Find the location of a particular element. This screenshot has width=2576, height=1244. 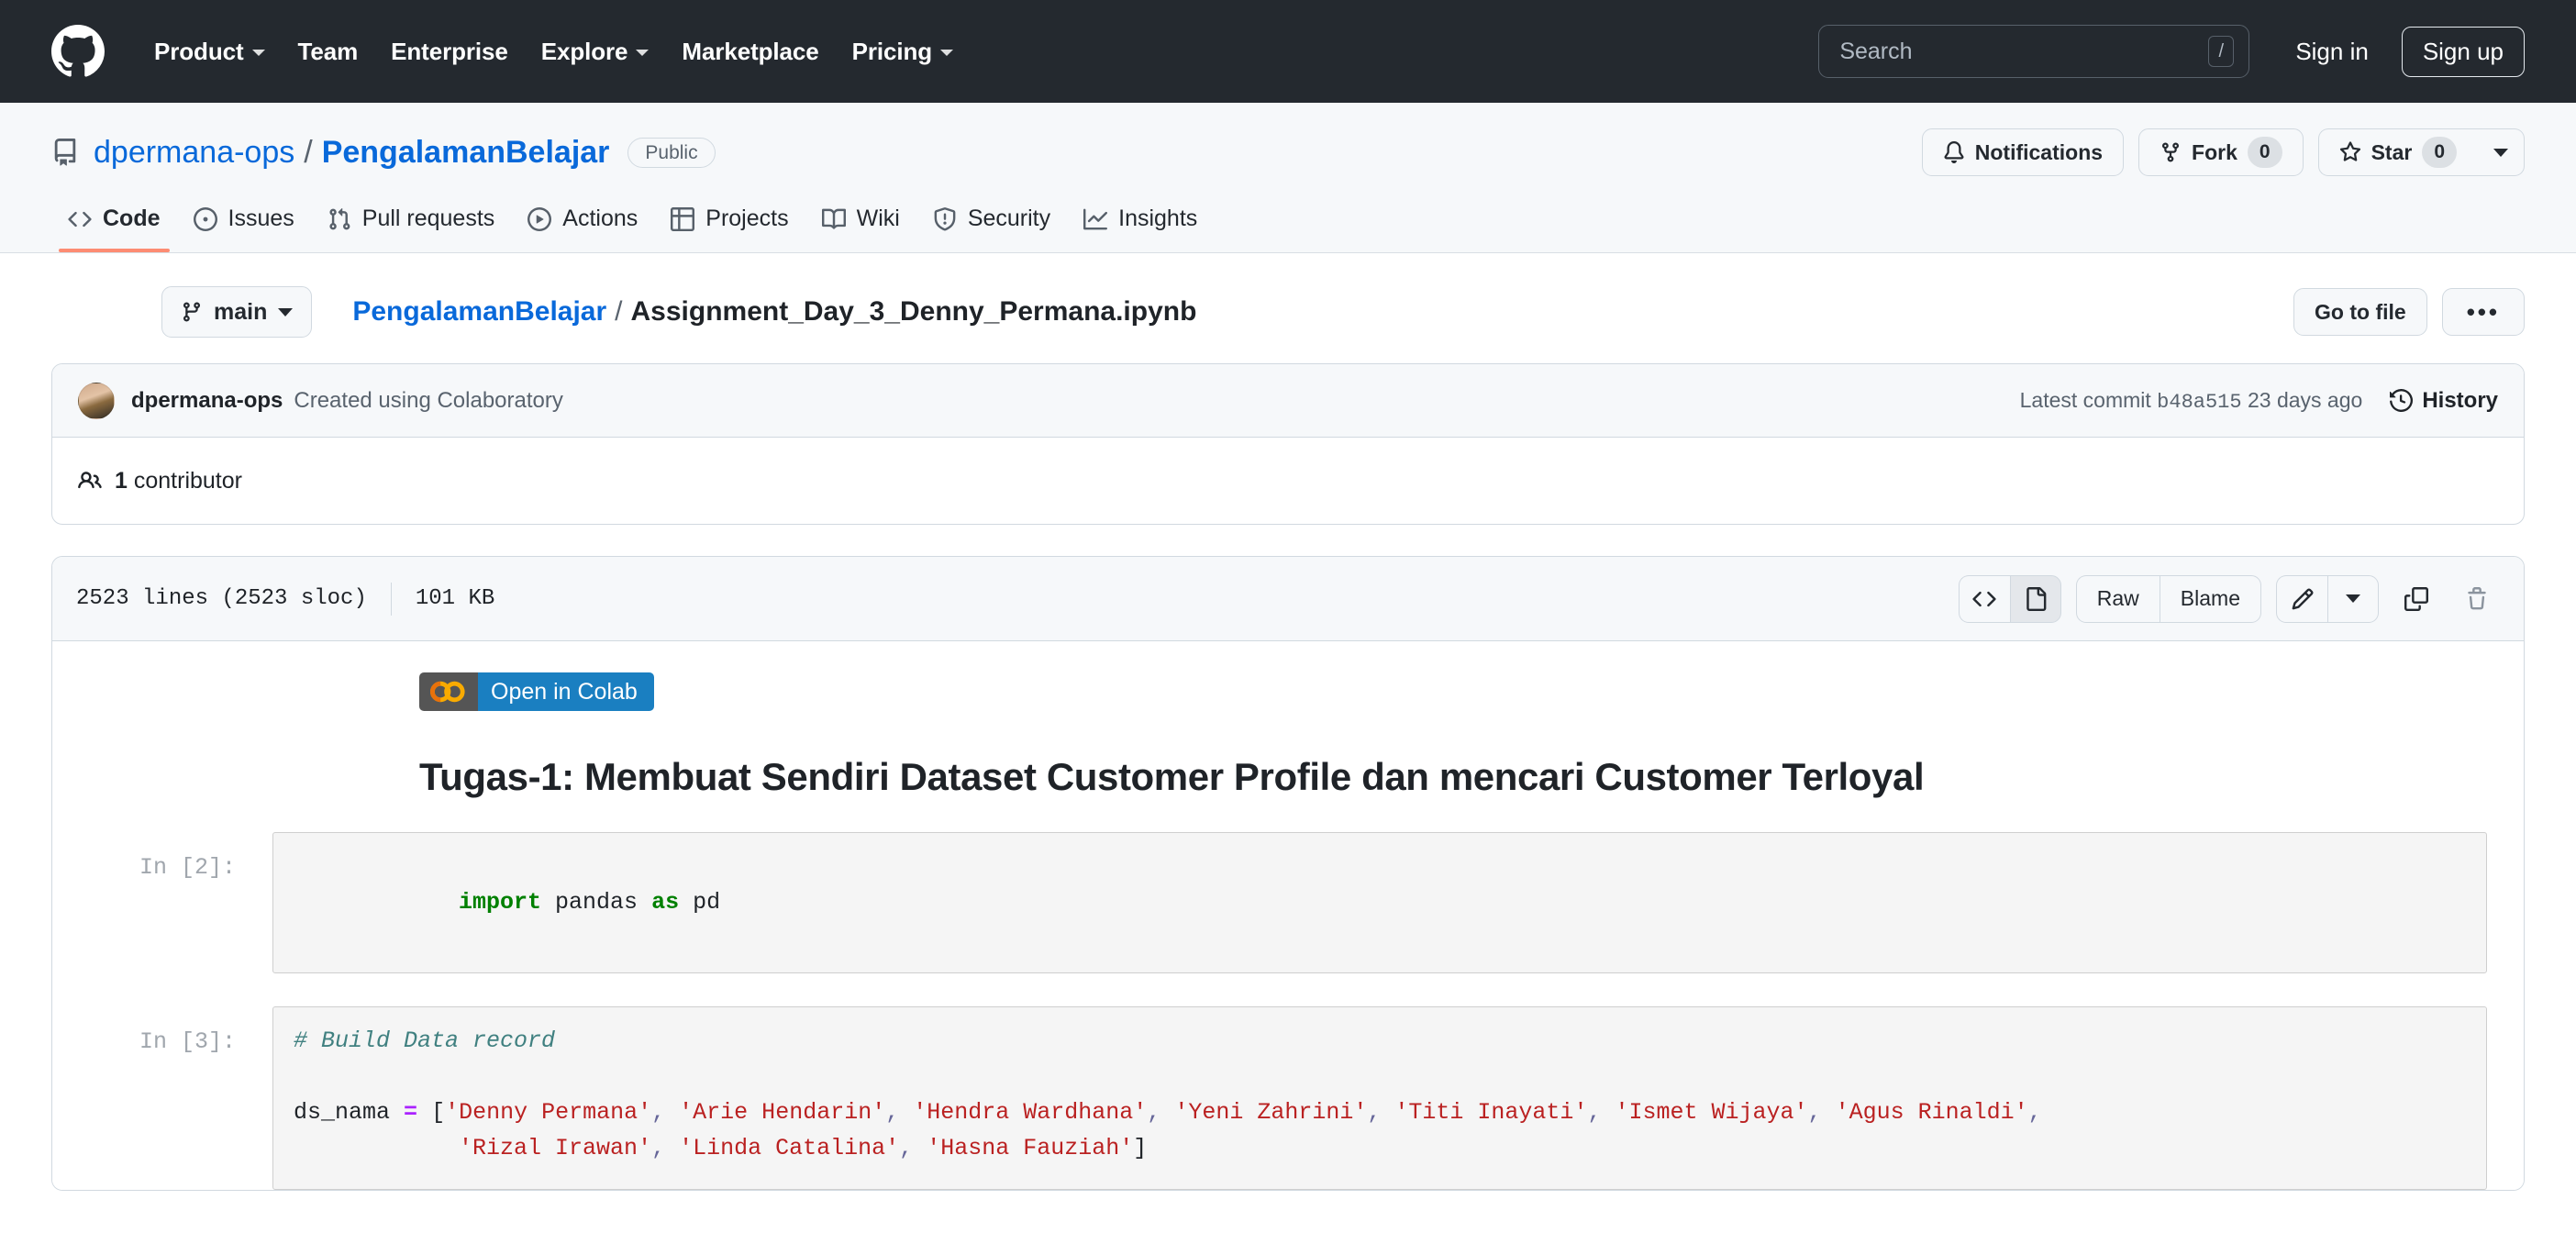

colab-co-icon is located at coordinates (447, 692).